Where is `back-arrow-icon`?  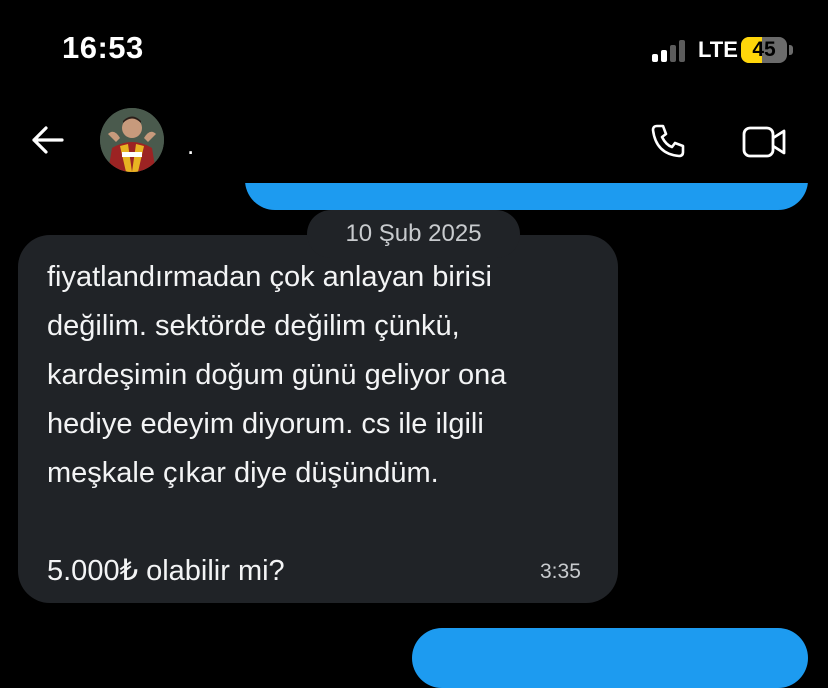 back-arrow-icon is located at coordinates (48, 140).